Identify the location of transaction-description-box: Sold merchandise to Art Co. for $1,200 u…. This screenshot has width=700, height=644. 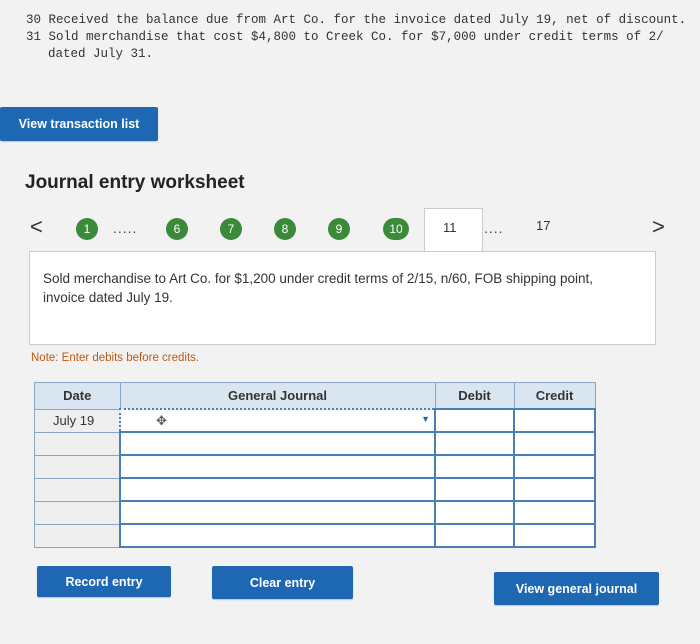
(342, 298).